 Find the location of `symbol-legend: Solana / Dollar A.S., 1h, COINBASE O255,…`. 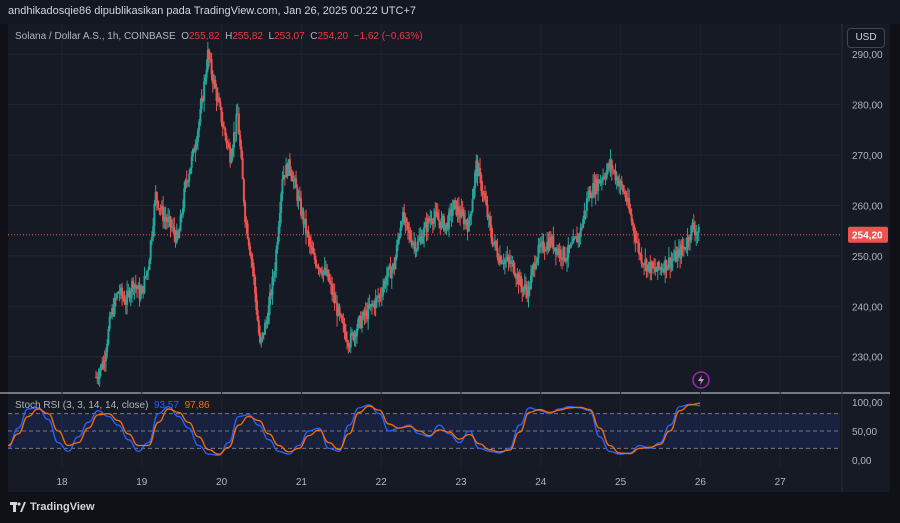

symbol-legend: Solana / Dollar A.S., 1h, COINBASE O255,… is located at coordinates (219, 36).